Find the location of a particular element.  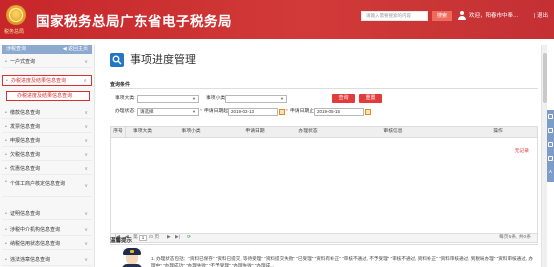

floating-toolbar: ∧ is located at coordinates (550, 146).